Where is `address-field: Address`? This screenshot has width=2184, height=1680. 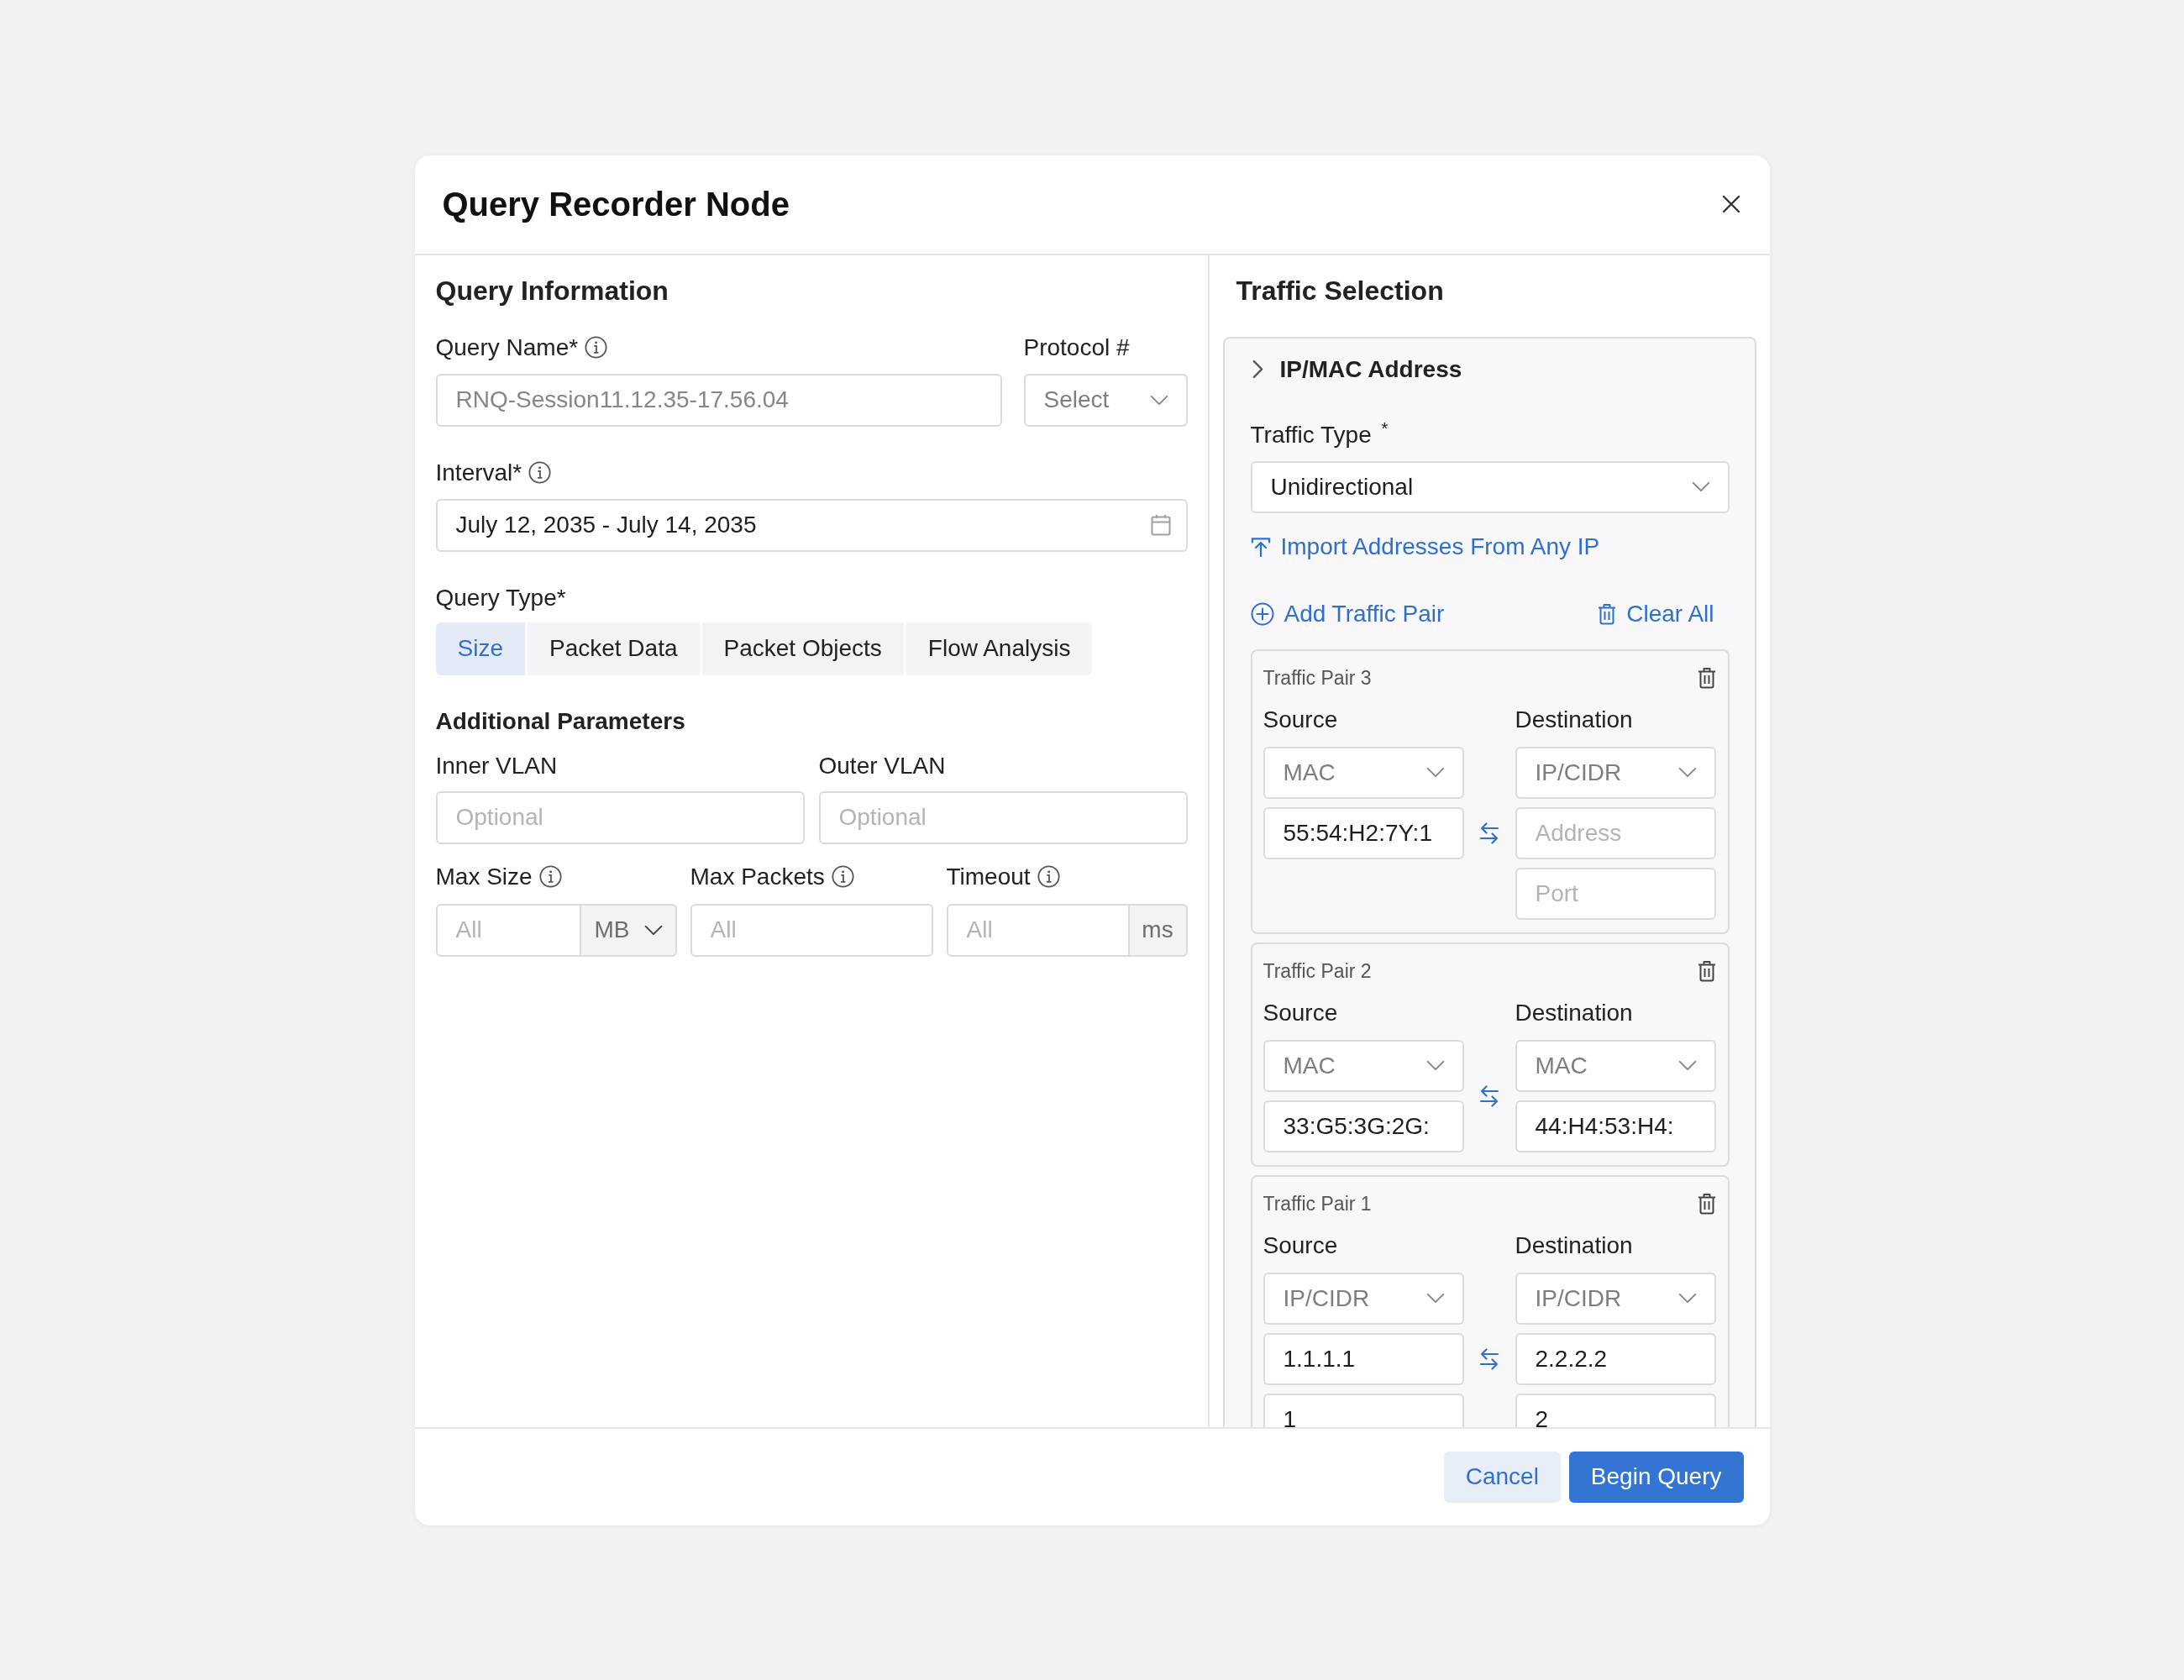
address-field: Address is located at coordinates (1615, 832).